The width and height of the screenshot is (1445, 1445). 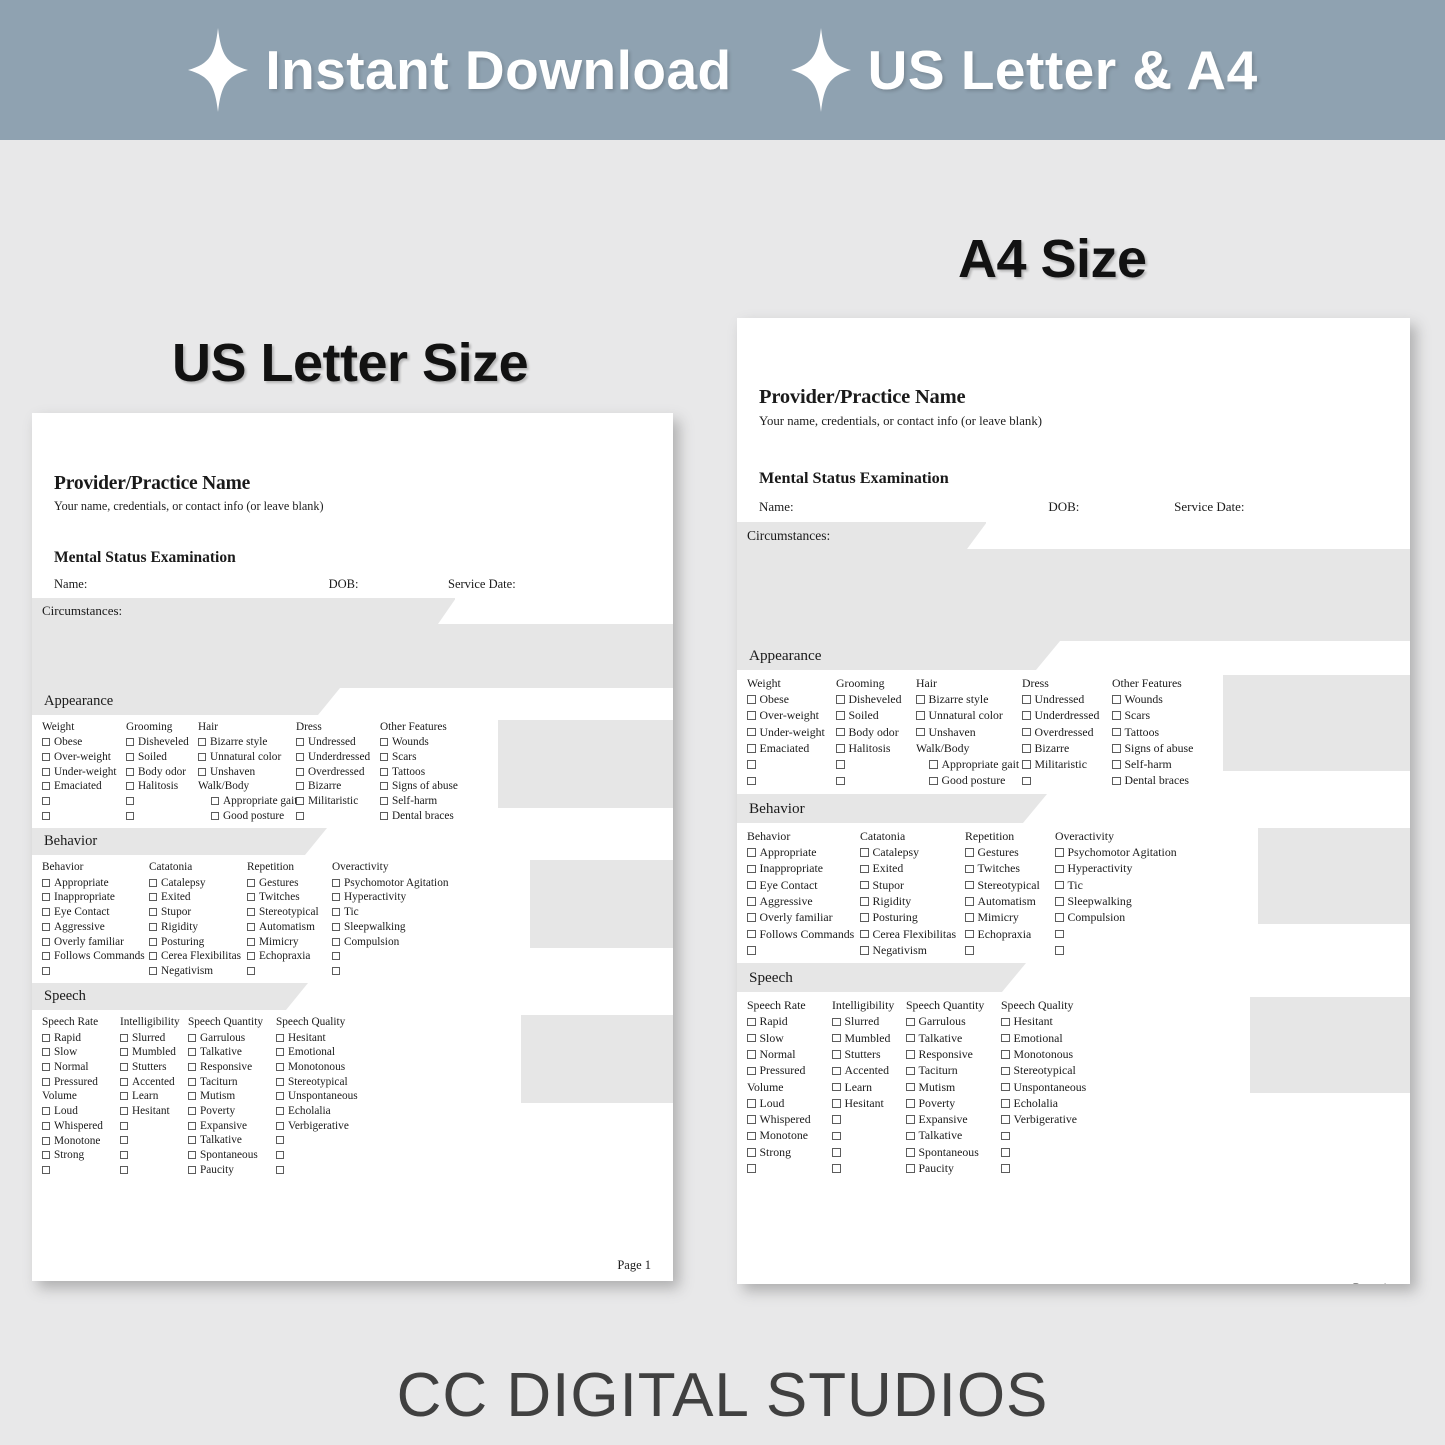 I want to click on checkbox-option: Militaristic, so click(x=1067, y=764).